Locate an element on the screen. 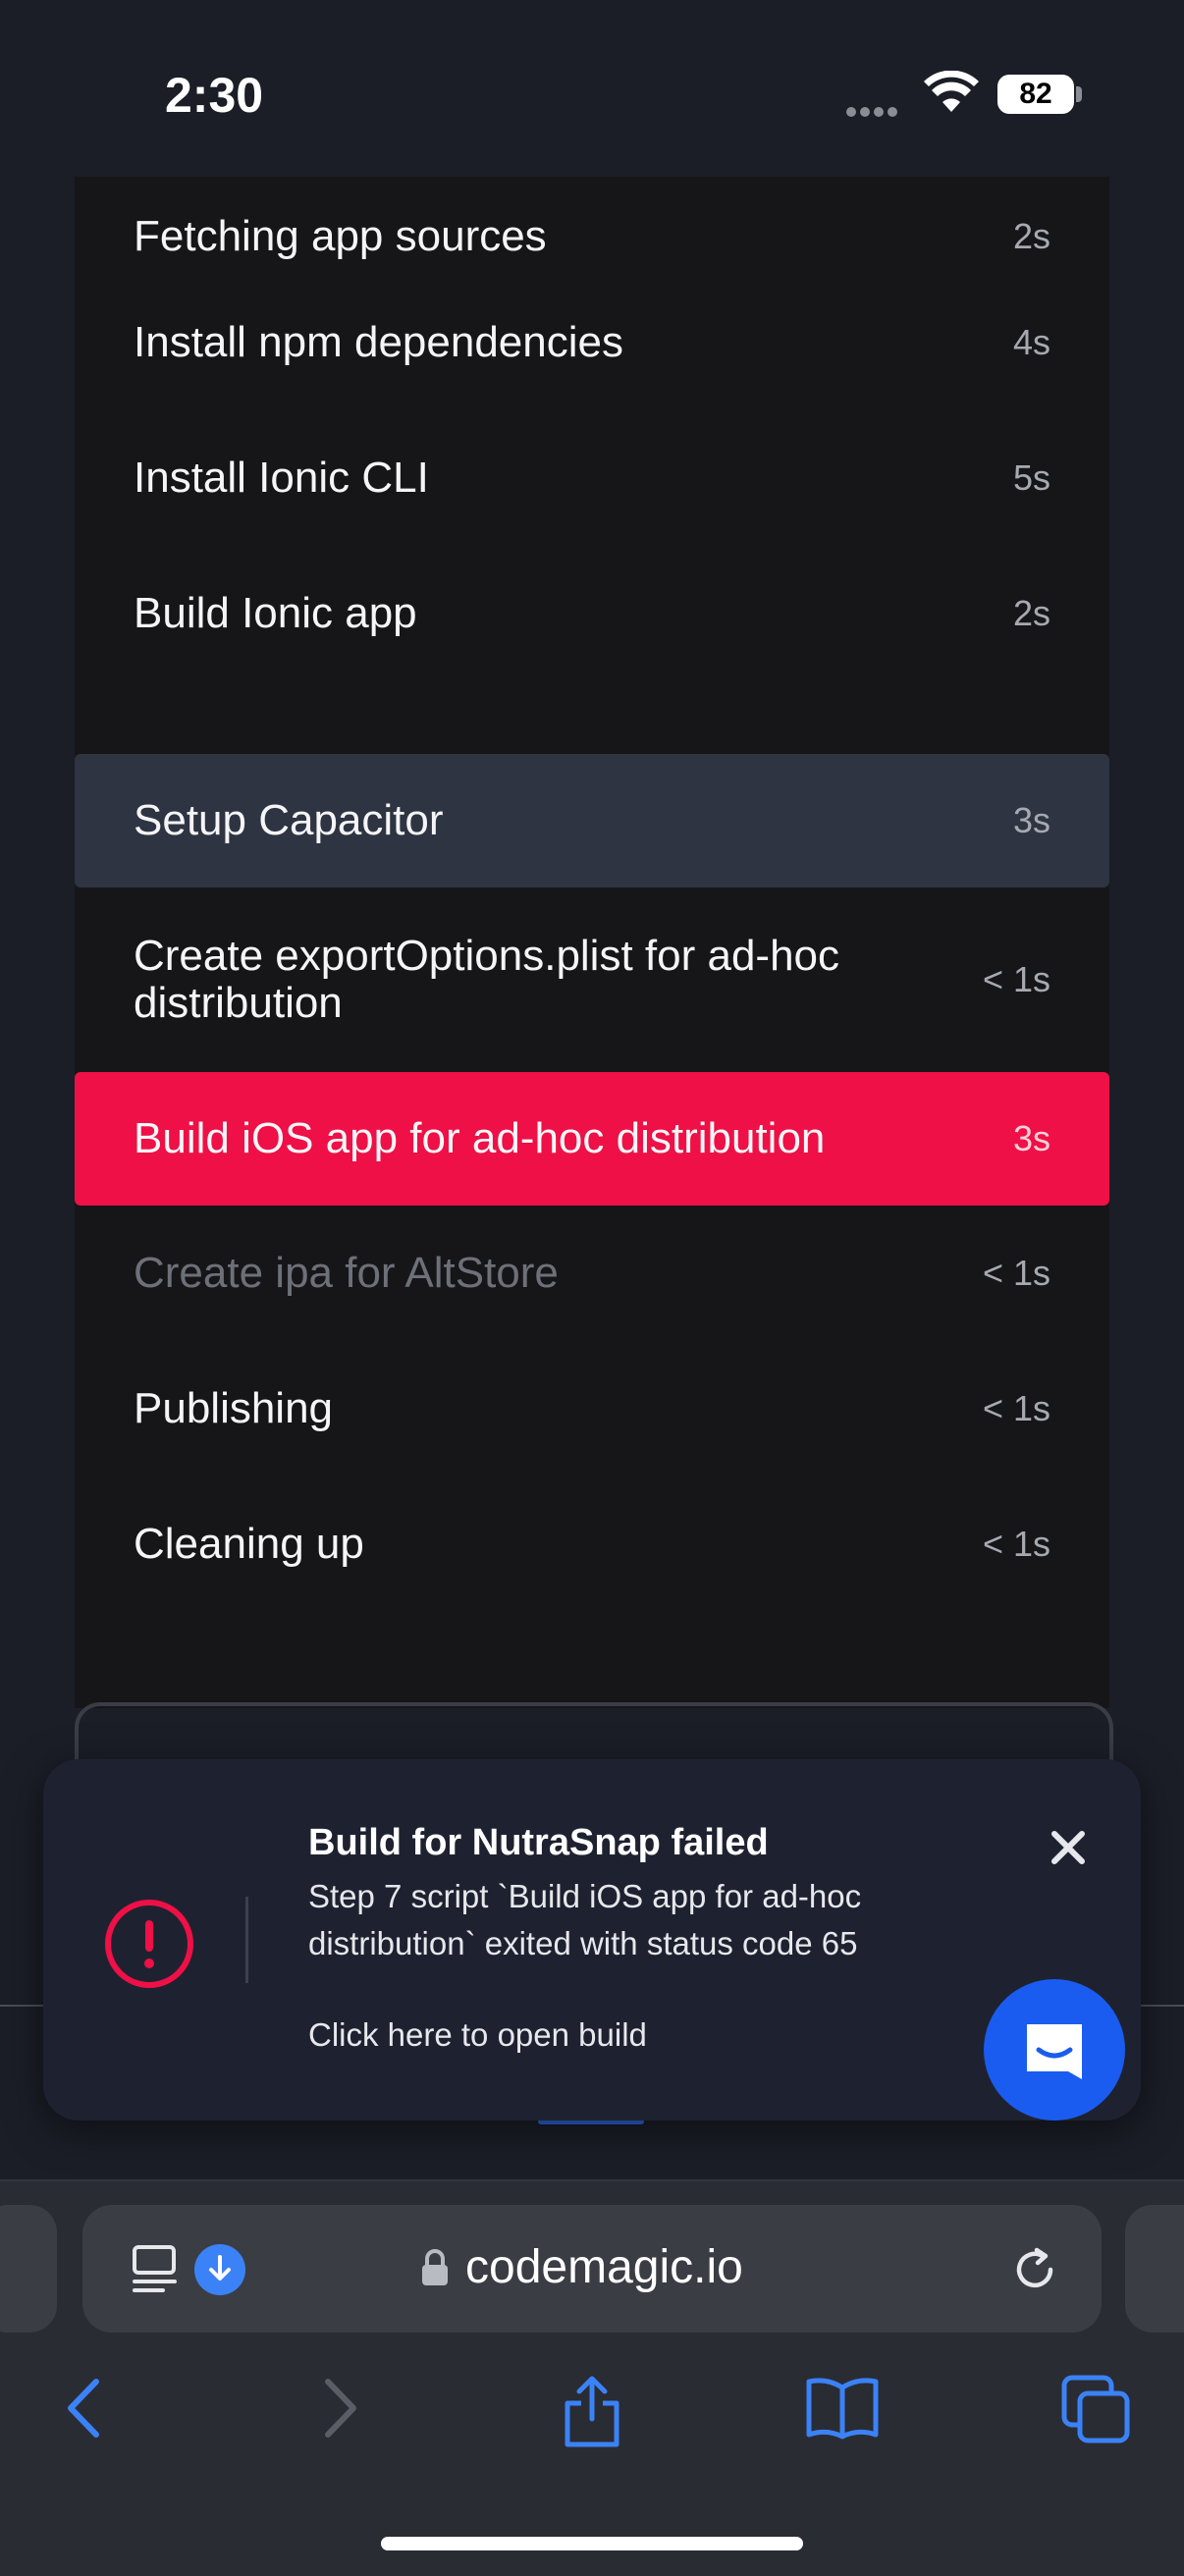 The width and height of the screenshot is (1184, 2576). battery-level: 82 is located at coordinates (1035, 94).